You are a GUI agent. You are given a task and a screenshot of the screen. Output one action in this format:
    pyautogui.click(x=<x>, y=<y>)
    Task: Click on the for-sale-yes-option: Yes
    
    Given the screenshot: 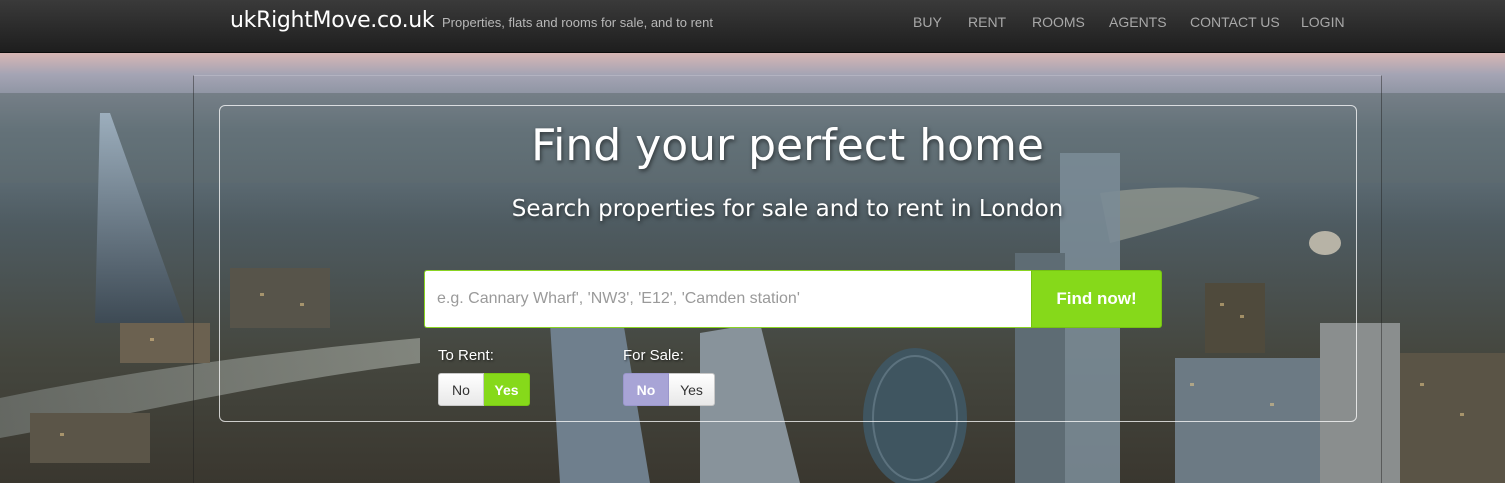 What is the action you would take?
    pyautogui.click(x=692, y=389)
    